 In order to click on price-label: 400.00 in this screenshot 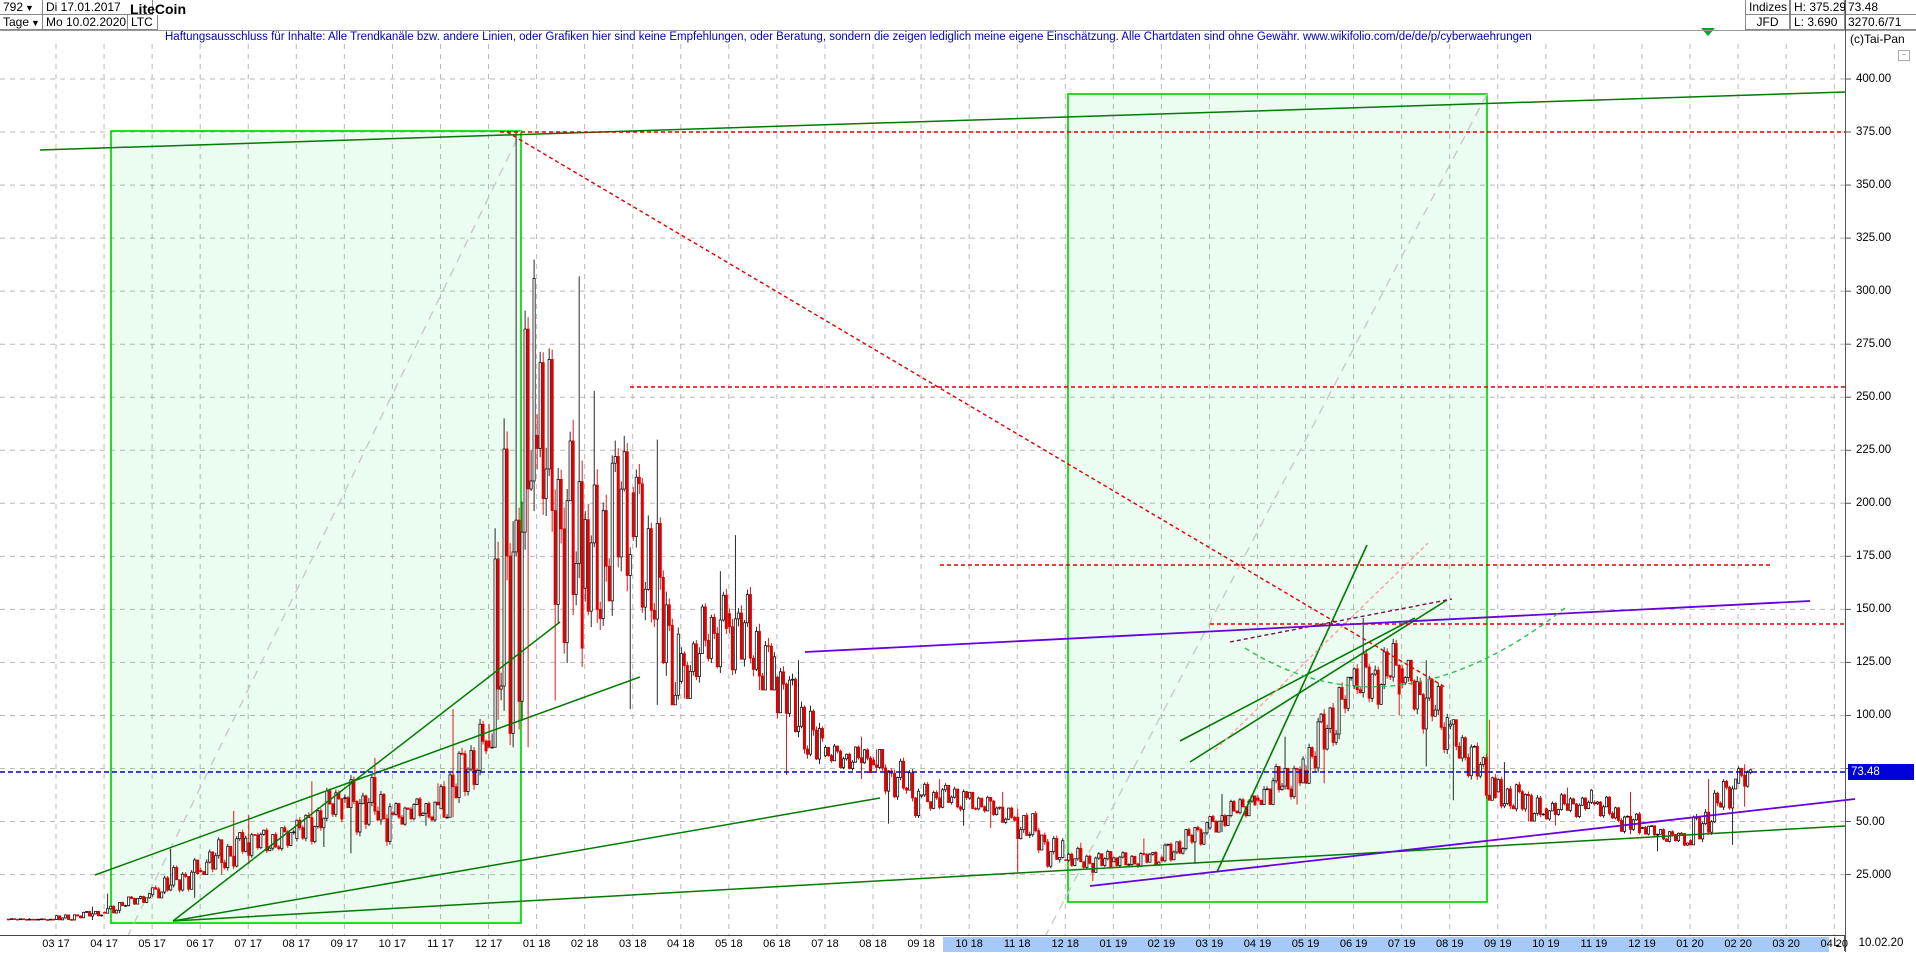, I will do `click(1874, 79)`.